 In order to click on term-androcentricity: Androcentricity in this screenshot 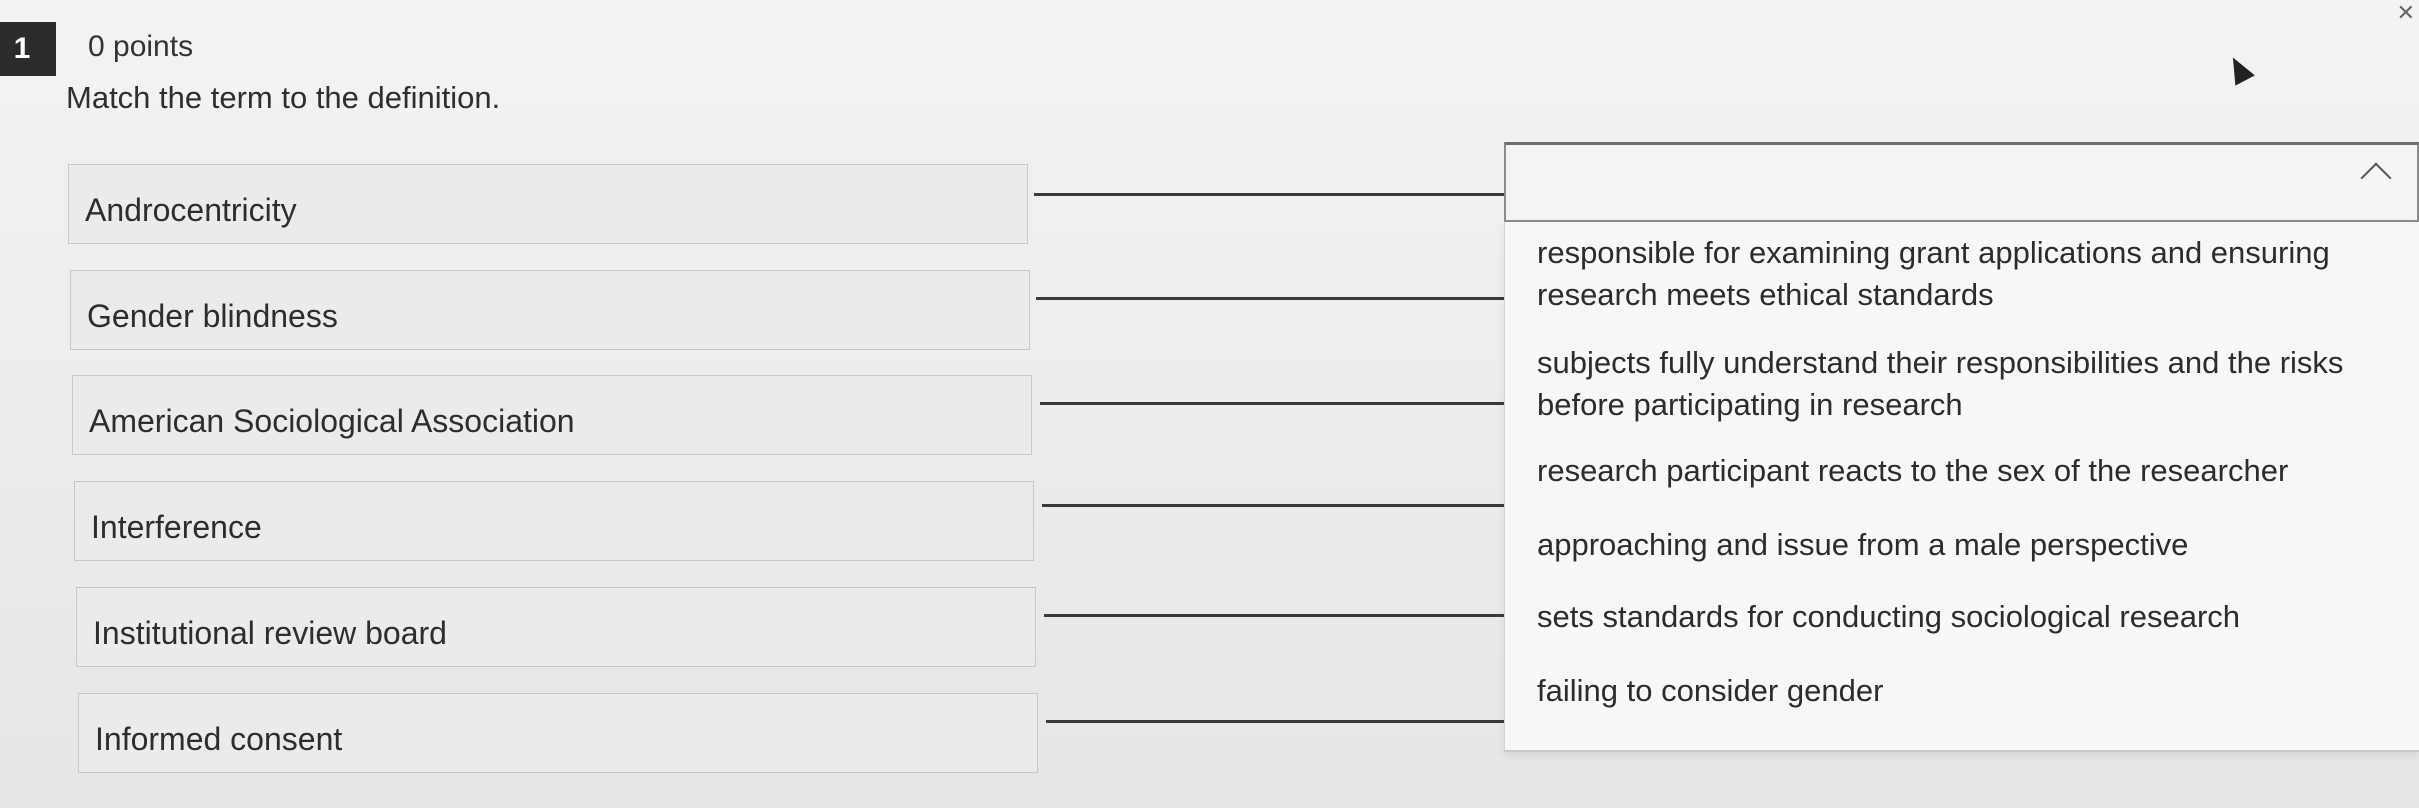, I will do `click(548, 204)`.